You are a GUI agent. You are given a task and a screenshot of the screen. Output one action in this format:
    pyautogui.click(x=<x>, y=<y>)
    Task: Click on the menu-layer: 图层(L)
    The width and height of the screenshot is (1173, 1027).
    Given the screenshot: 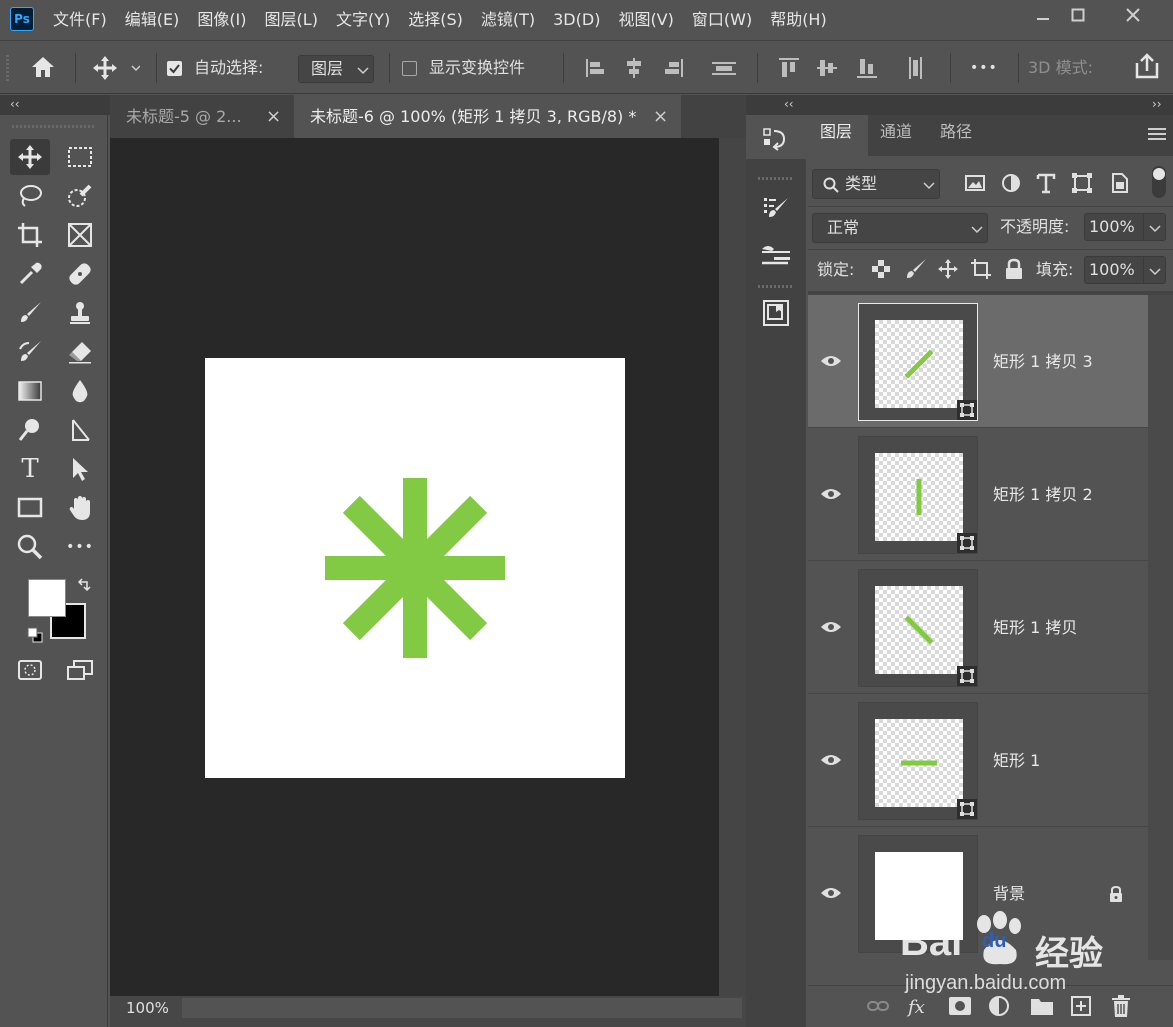 What is the action you would take?
    pyautogui.click(x=291, y=20)
    